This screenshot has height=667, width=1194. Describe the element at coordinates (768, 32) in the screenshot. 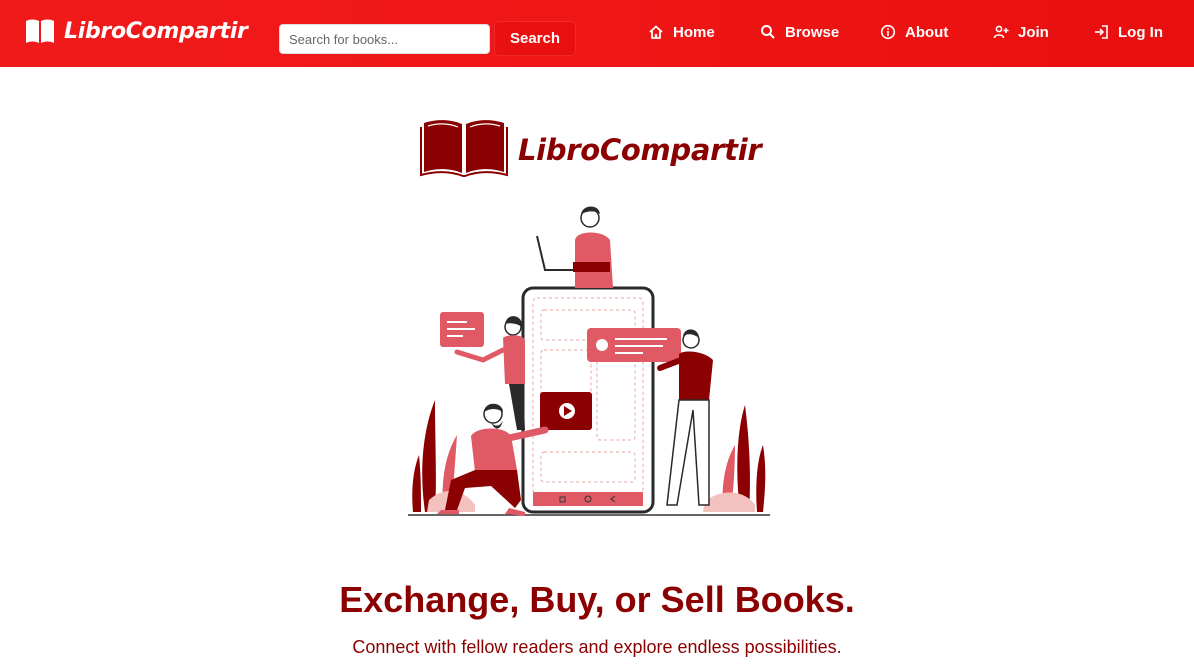

I see `search-icon` at that location.